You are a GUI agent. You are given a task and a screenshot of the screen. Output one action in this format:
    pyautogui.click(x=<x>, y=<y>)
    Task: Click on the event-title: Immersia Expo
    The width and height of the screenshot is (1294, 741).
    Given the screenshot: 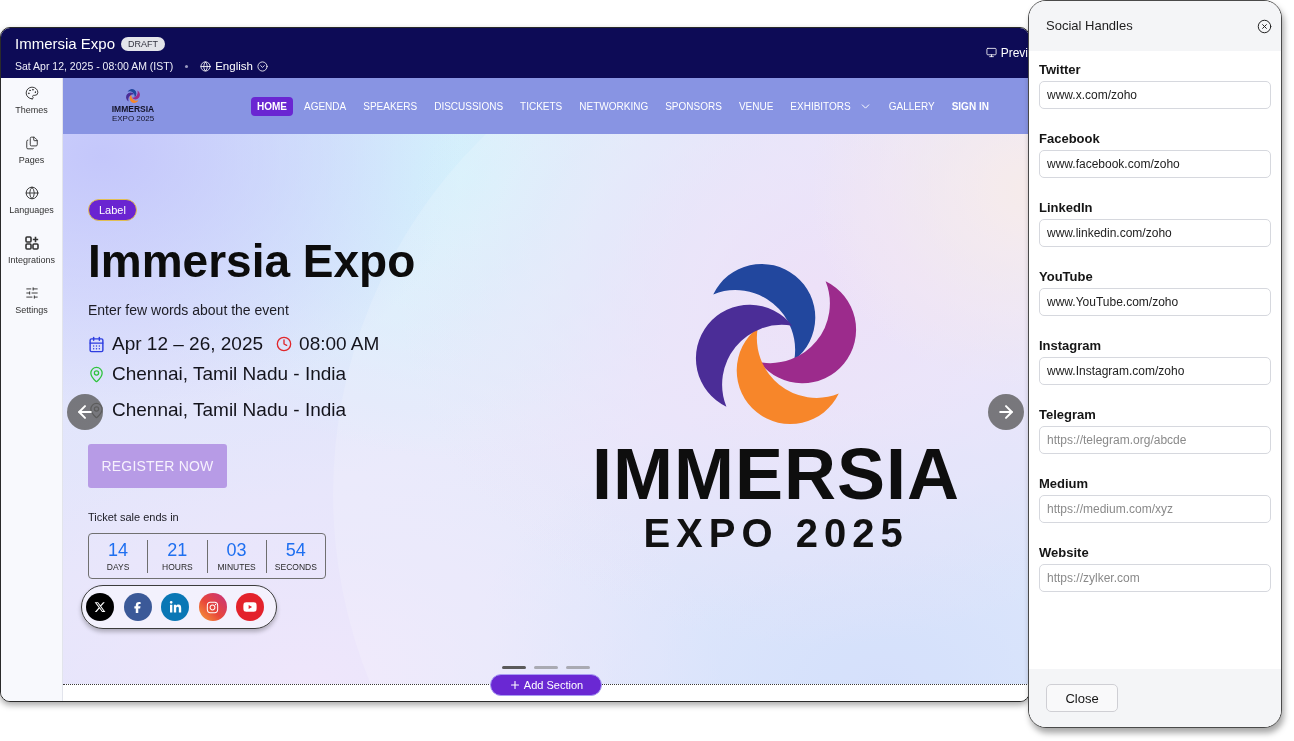 What is the action you would take?
    pyautogui.click(x=252, y=261)
    